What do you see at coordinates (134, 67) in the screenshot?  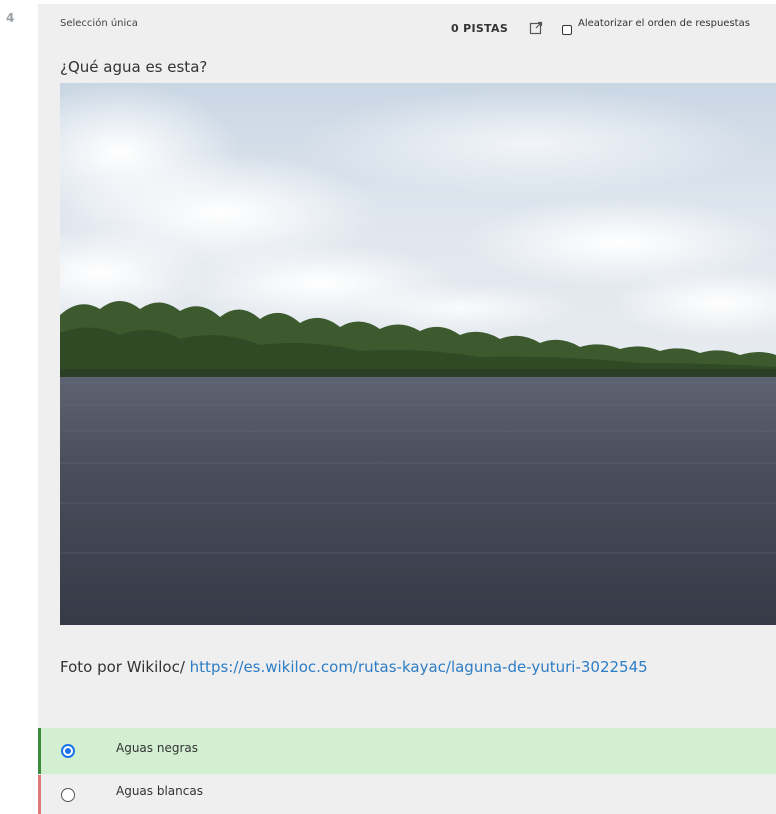 I see `question-text: ¿Qué agua es esta?` at bounding box center [134, 67].